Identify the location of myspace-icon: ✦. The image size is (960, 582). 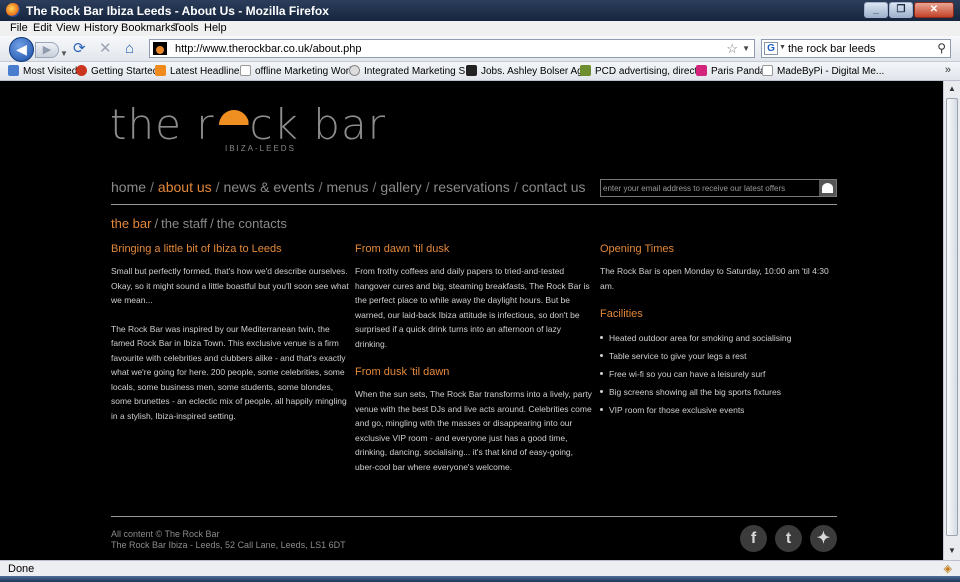
(823, 538).